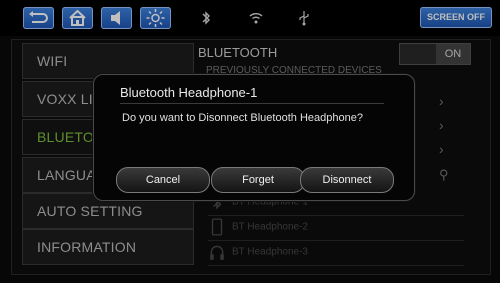 Image resolution: width=500 pixels, height=283 pixels. I want to click on cancel-button: Cancel, so click(163, 180).